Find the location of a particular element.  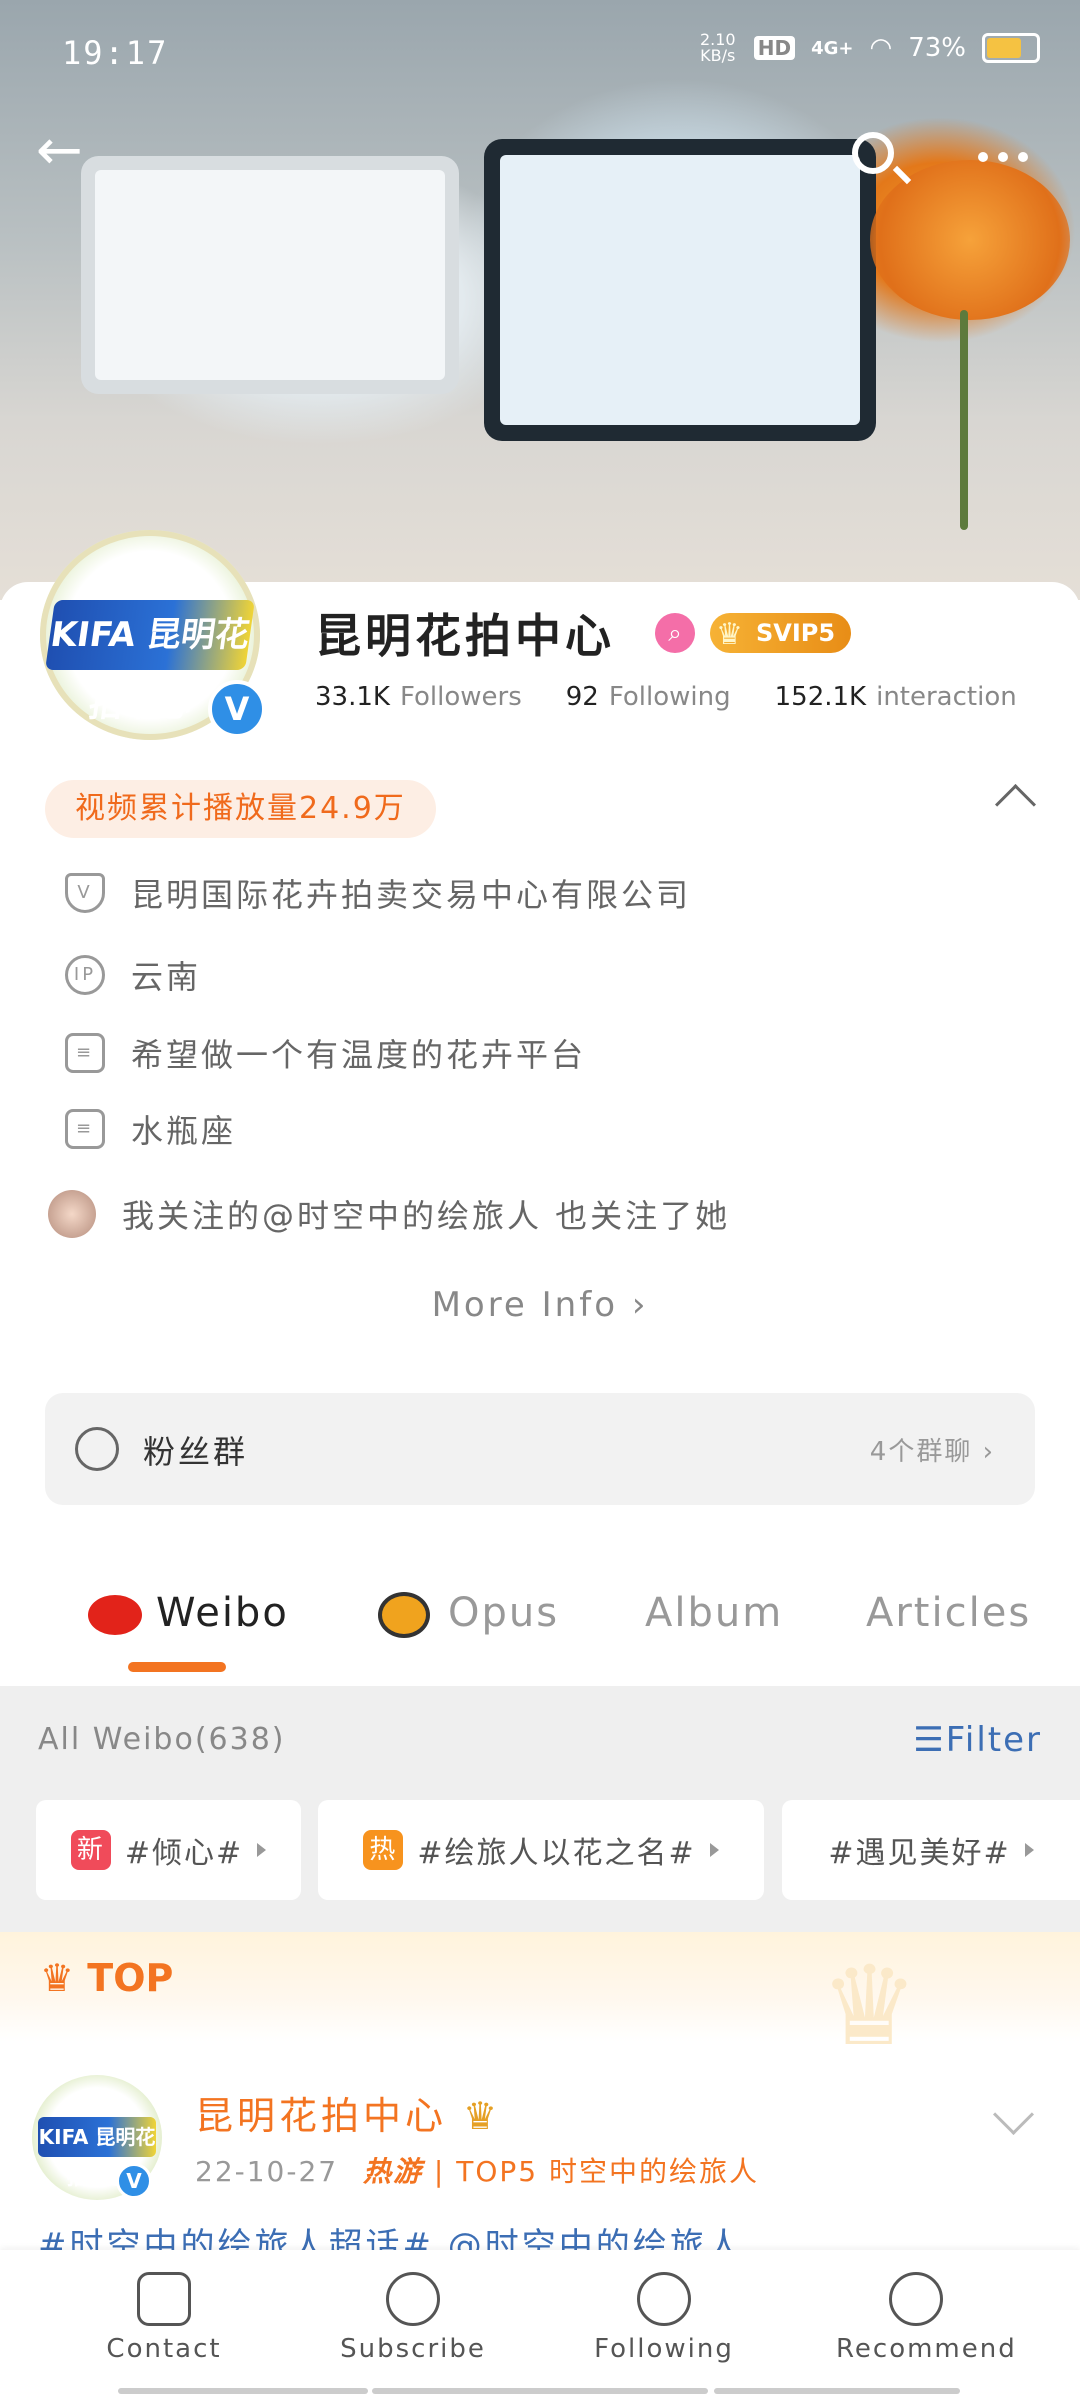

search-badge-icon: ⌕ is located at coordinates (675, 633).